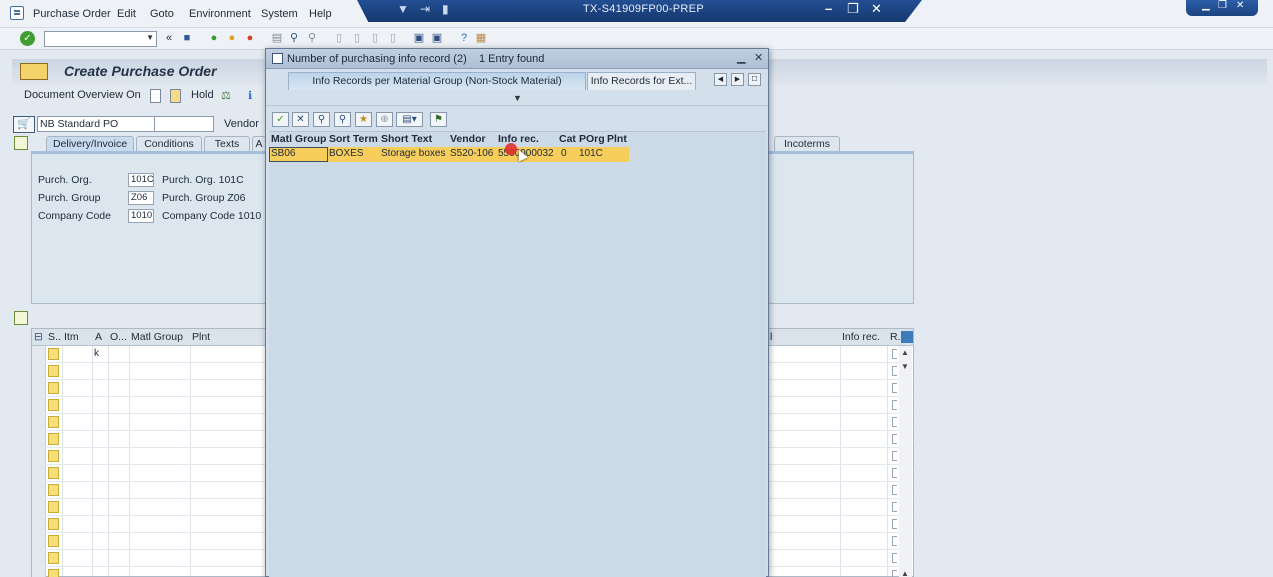 This screenshot has height=577, width=1273. I want to click on enter-icon: ✓, so click(27, 38).